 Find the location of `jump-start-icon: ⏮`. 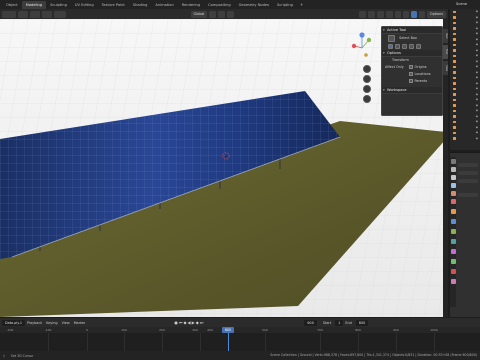

jump-start-icon: ⏮ is located at coordinates (181, 322).